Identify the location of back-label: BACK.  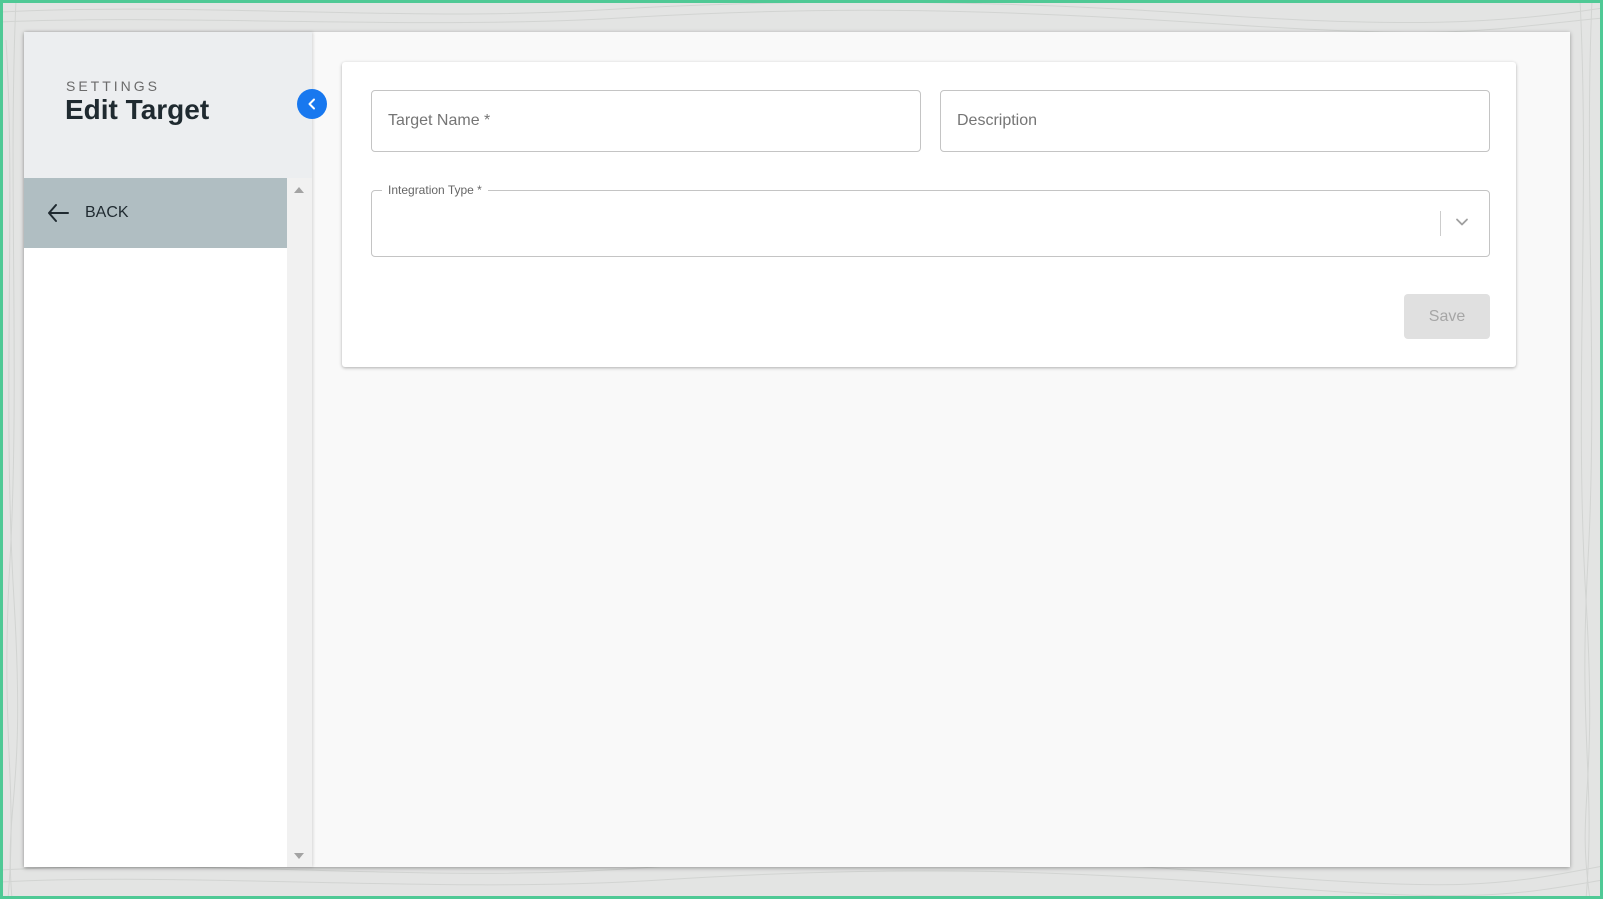
(107, 212).